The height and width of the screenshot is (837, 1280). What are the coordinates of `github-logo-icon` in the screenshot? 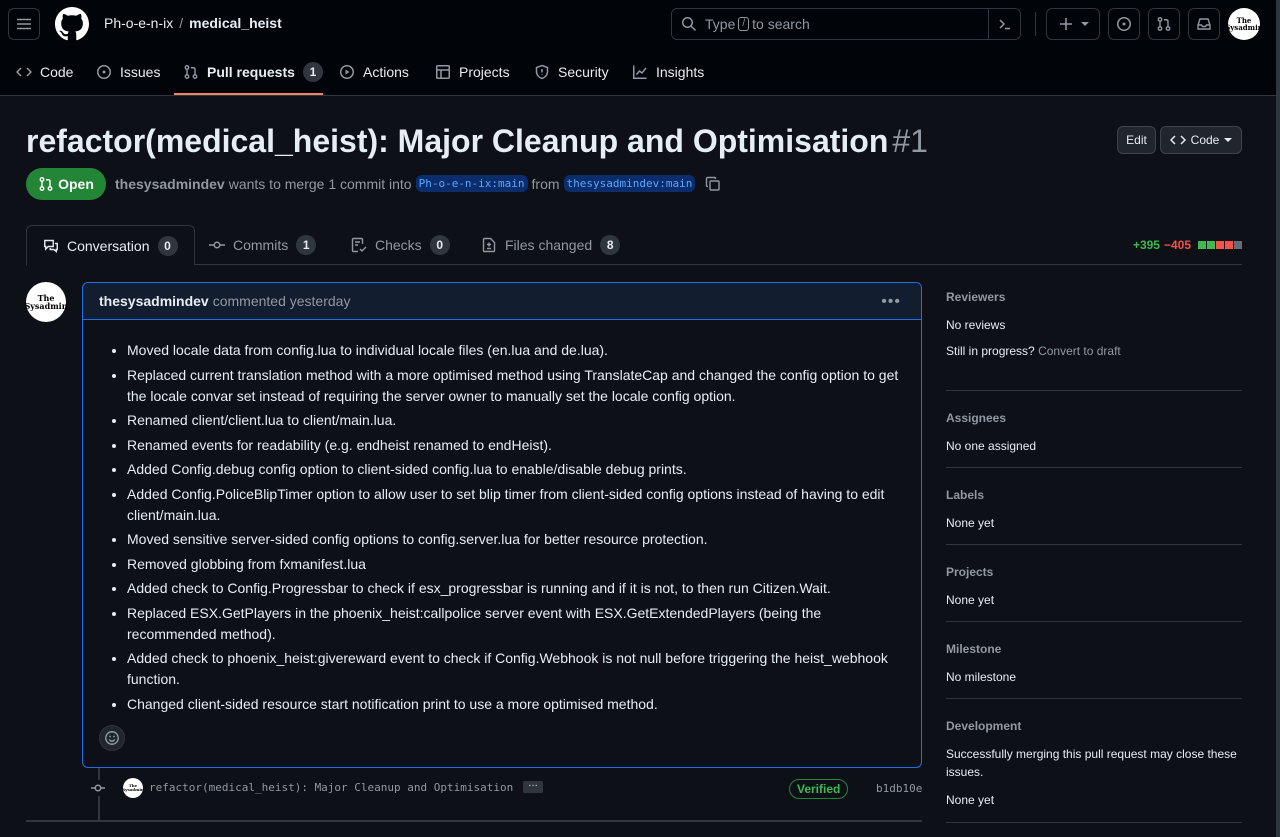 It's located at (72, 24).